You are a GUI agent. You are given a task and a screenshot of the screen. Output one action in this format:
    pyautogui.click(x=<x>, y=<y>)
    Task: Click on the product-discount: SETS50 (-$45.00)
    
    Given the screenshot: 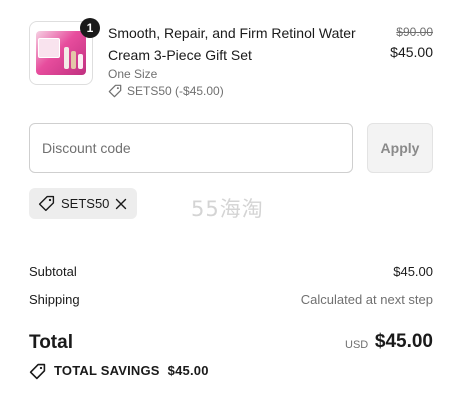 What is the action you would take?
    pyautogui.click(x=166, y=91)
    